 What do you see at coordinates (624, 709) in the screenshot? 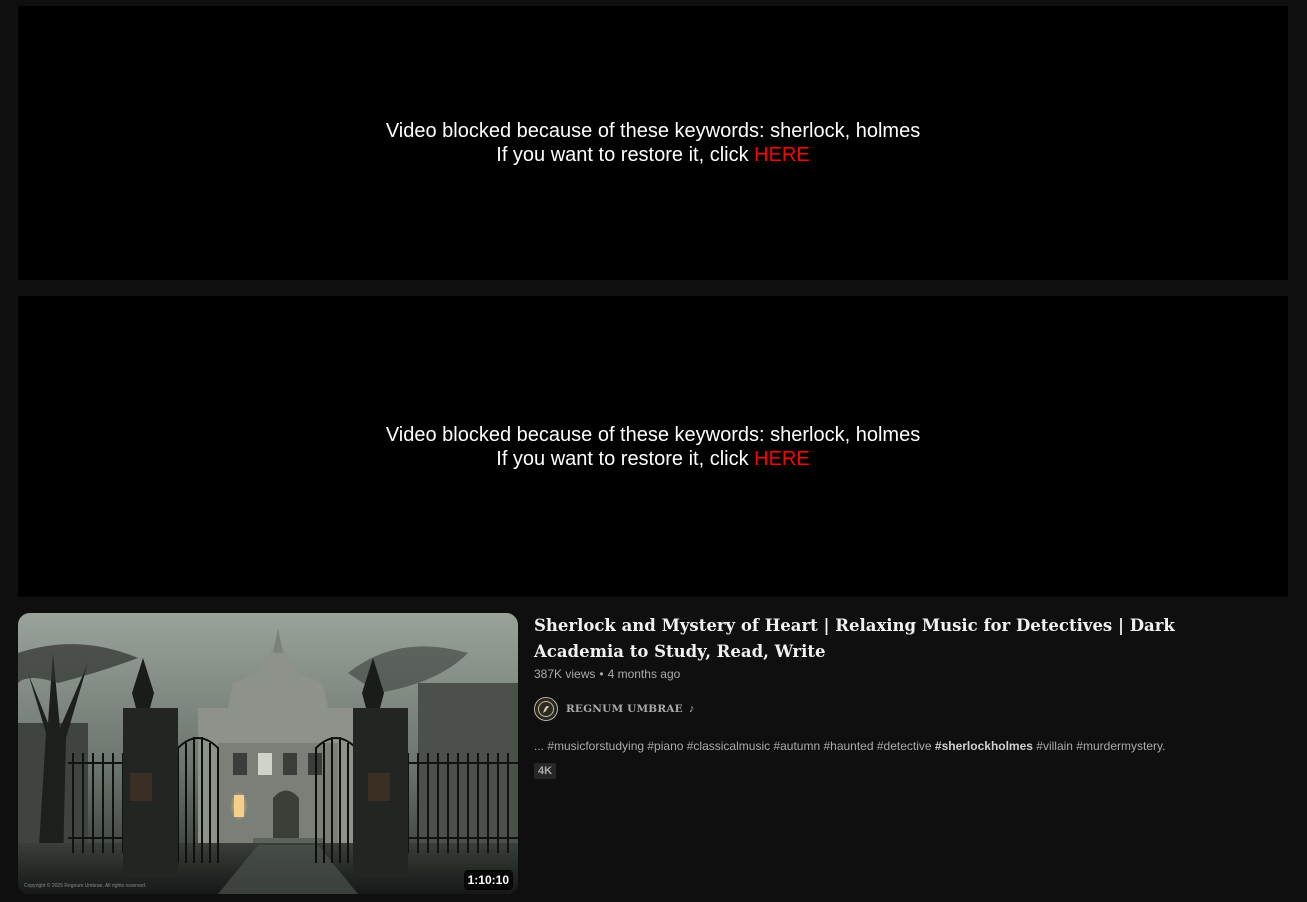
I see `channel-name: REGNUM UMBRAE` at bounding box center [624, 709].